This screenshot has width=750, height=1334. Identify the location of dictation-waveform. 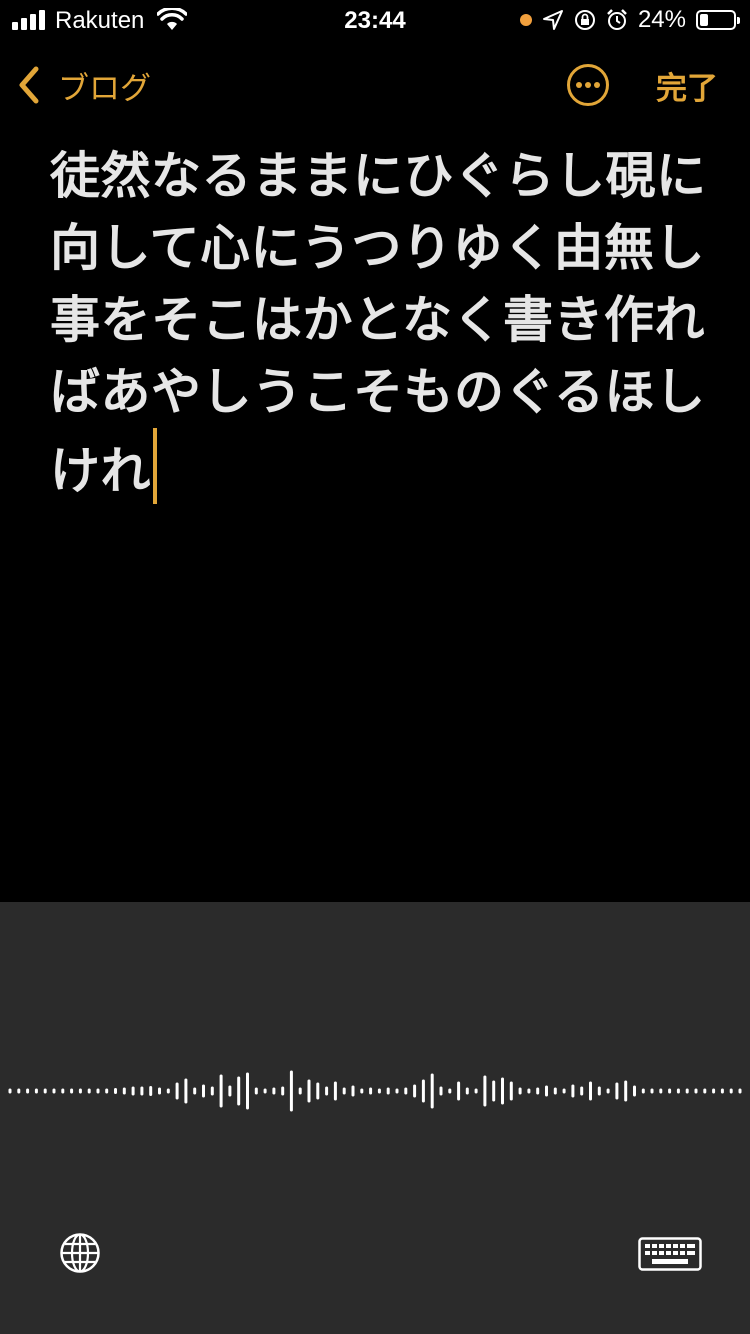
(375, 1091).